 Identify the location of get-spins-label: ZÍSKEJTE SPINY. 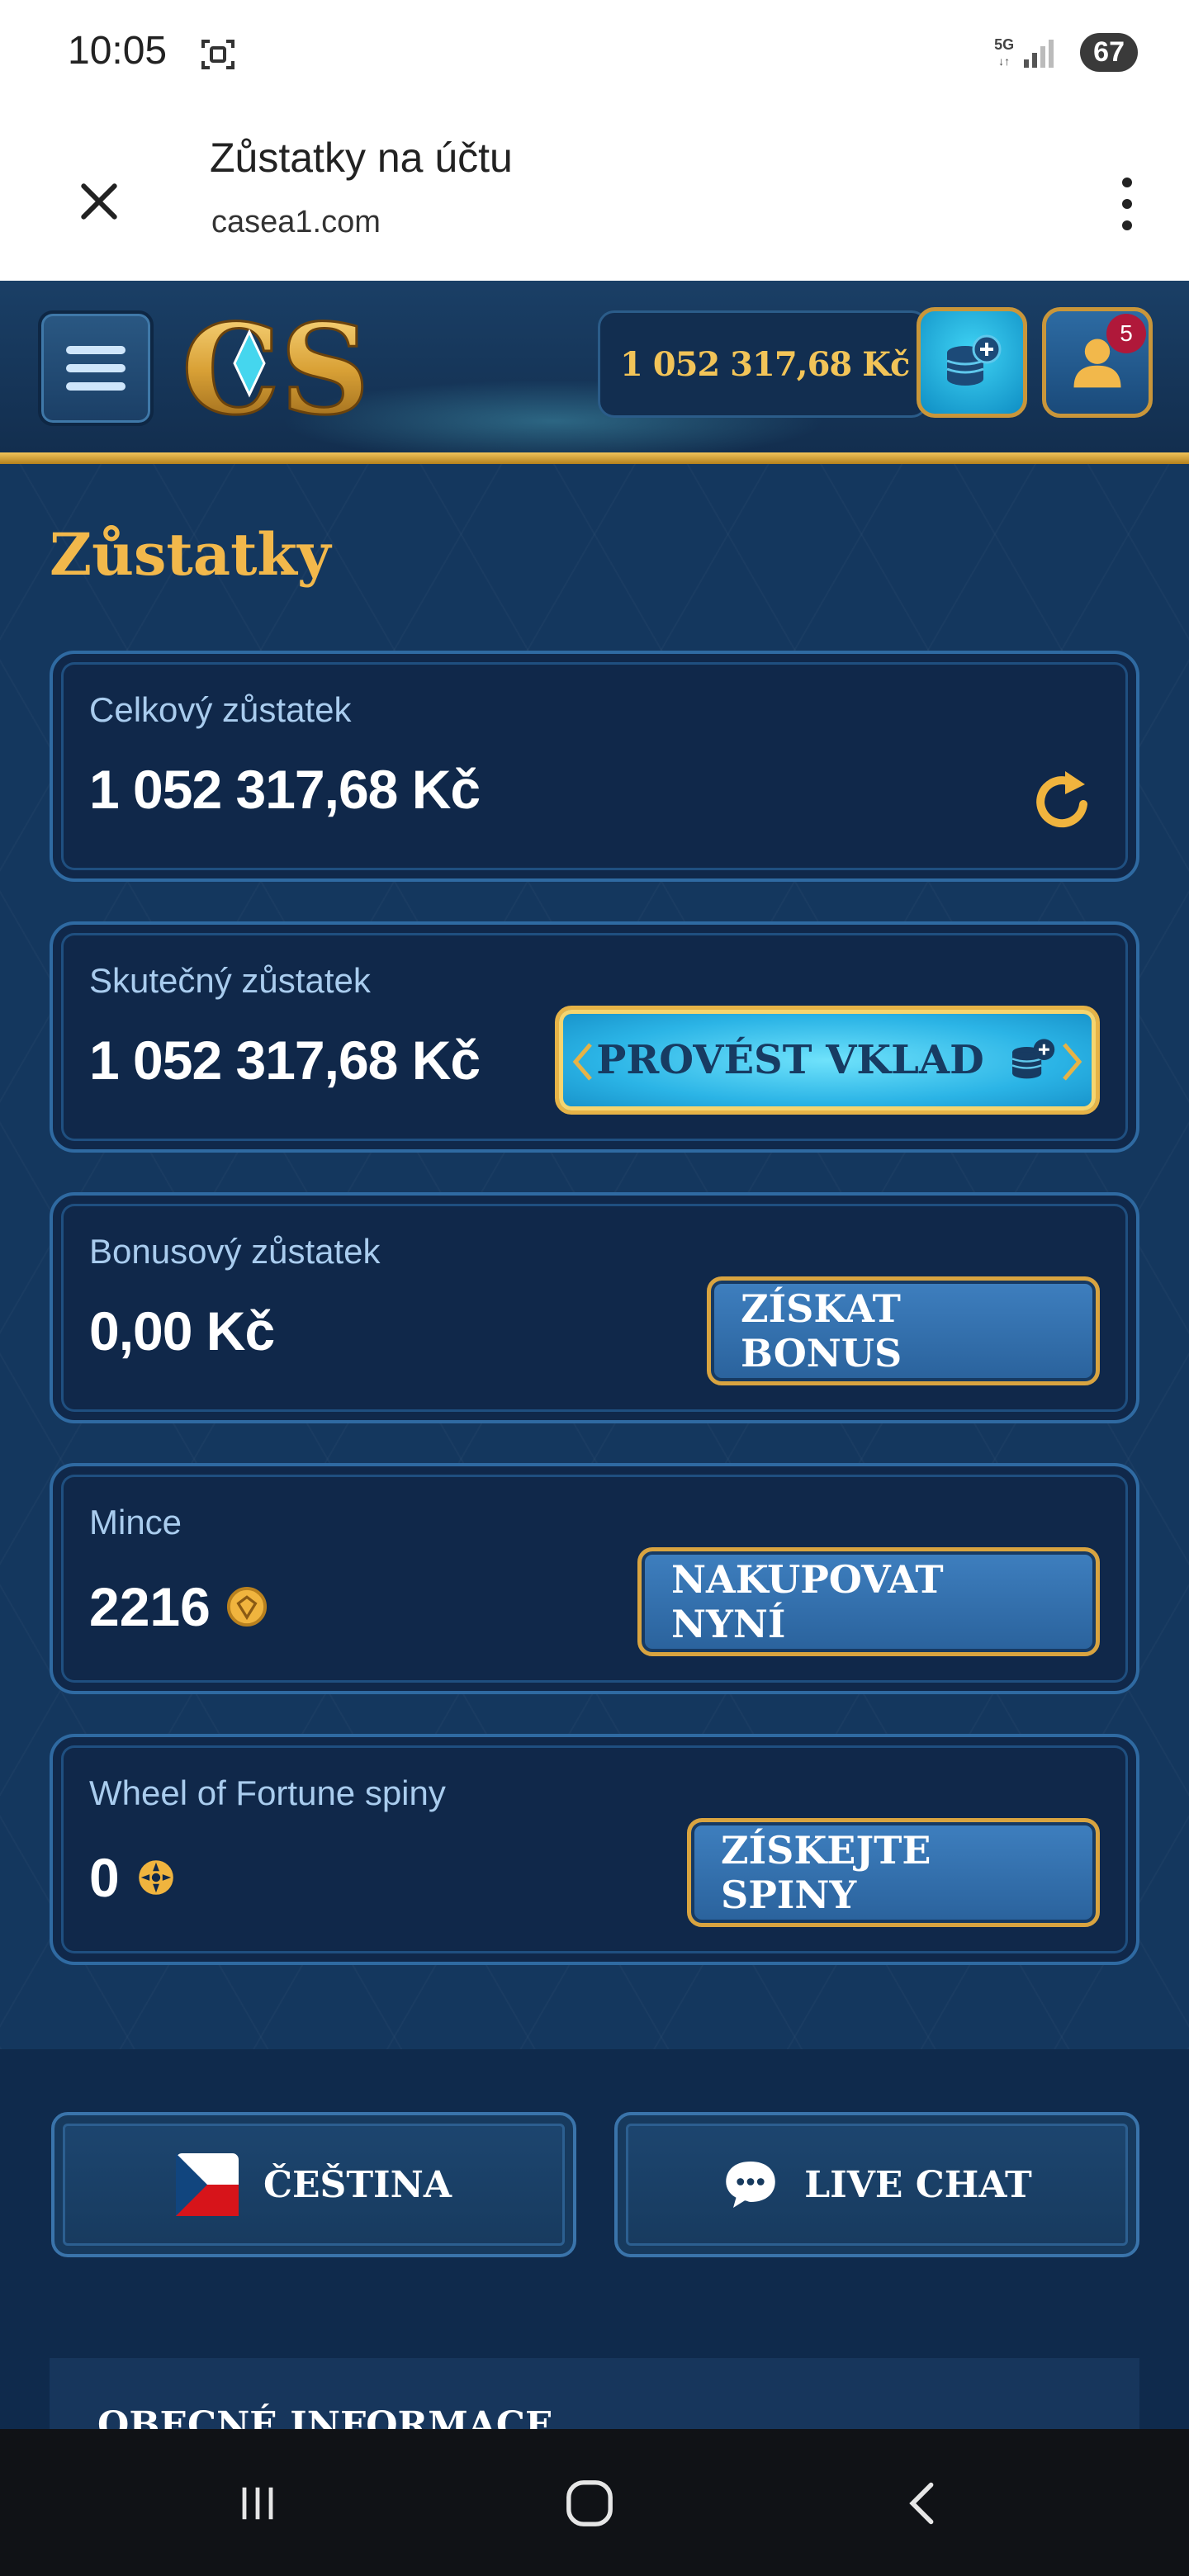
(826, 1872).